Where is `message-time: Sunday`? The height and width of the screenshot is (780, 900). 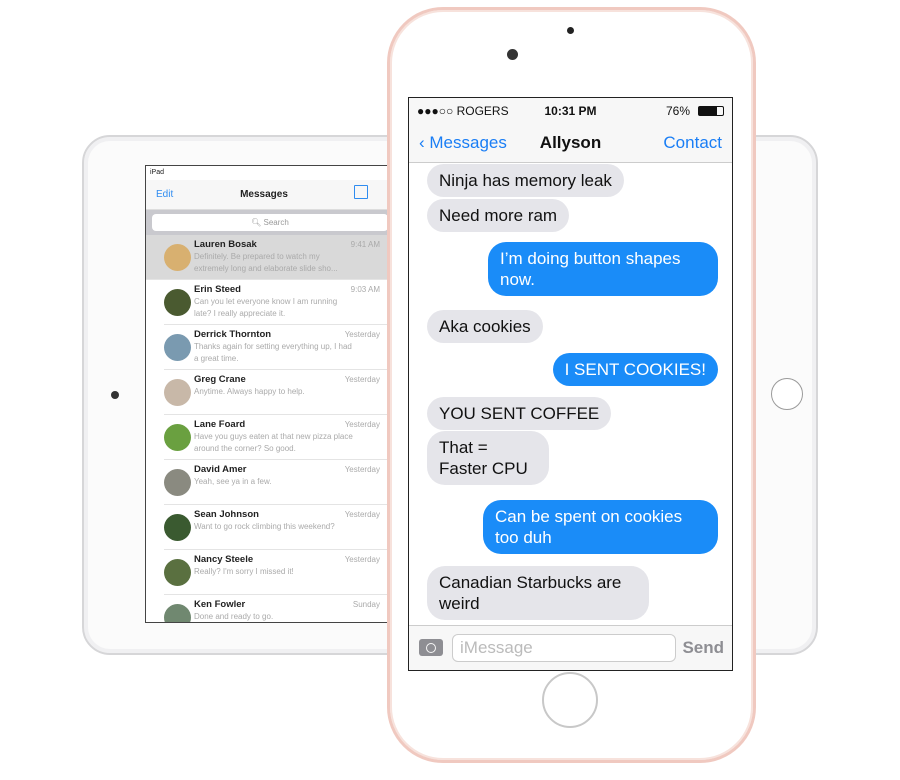 message-time: Sunday is located at coordinates (366, 604).